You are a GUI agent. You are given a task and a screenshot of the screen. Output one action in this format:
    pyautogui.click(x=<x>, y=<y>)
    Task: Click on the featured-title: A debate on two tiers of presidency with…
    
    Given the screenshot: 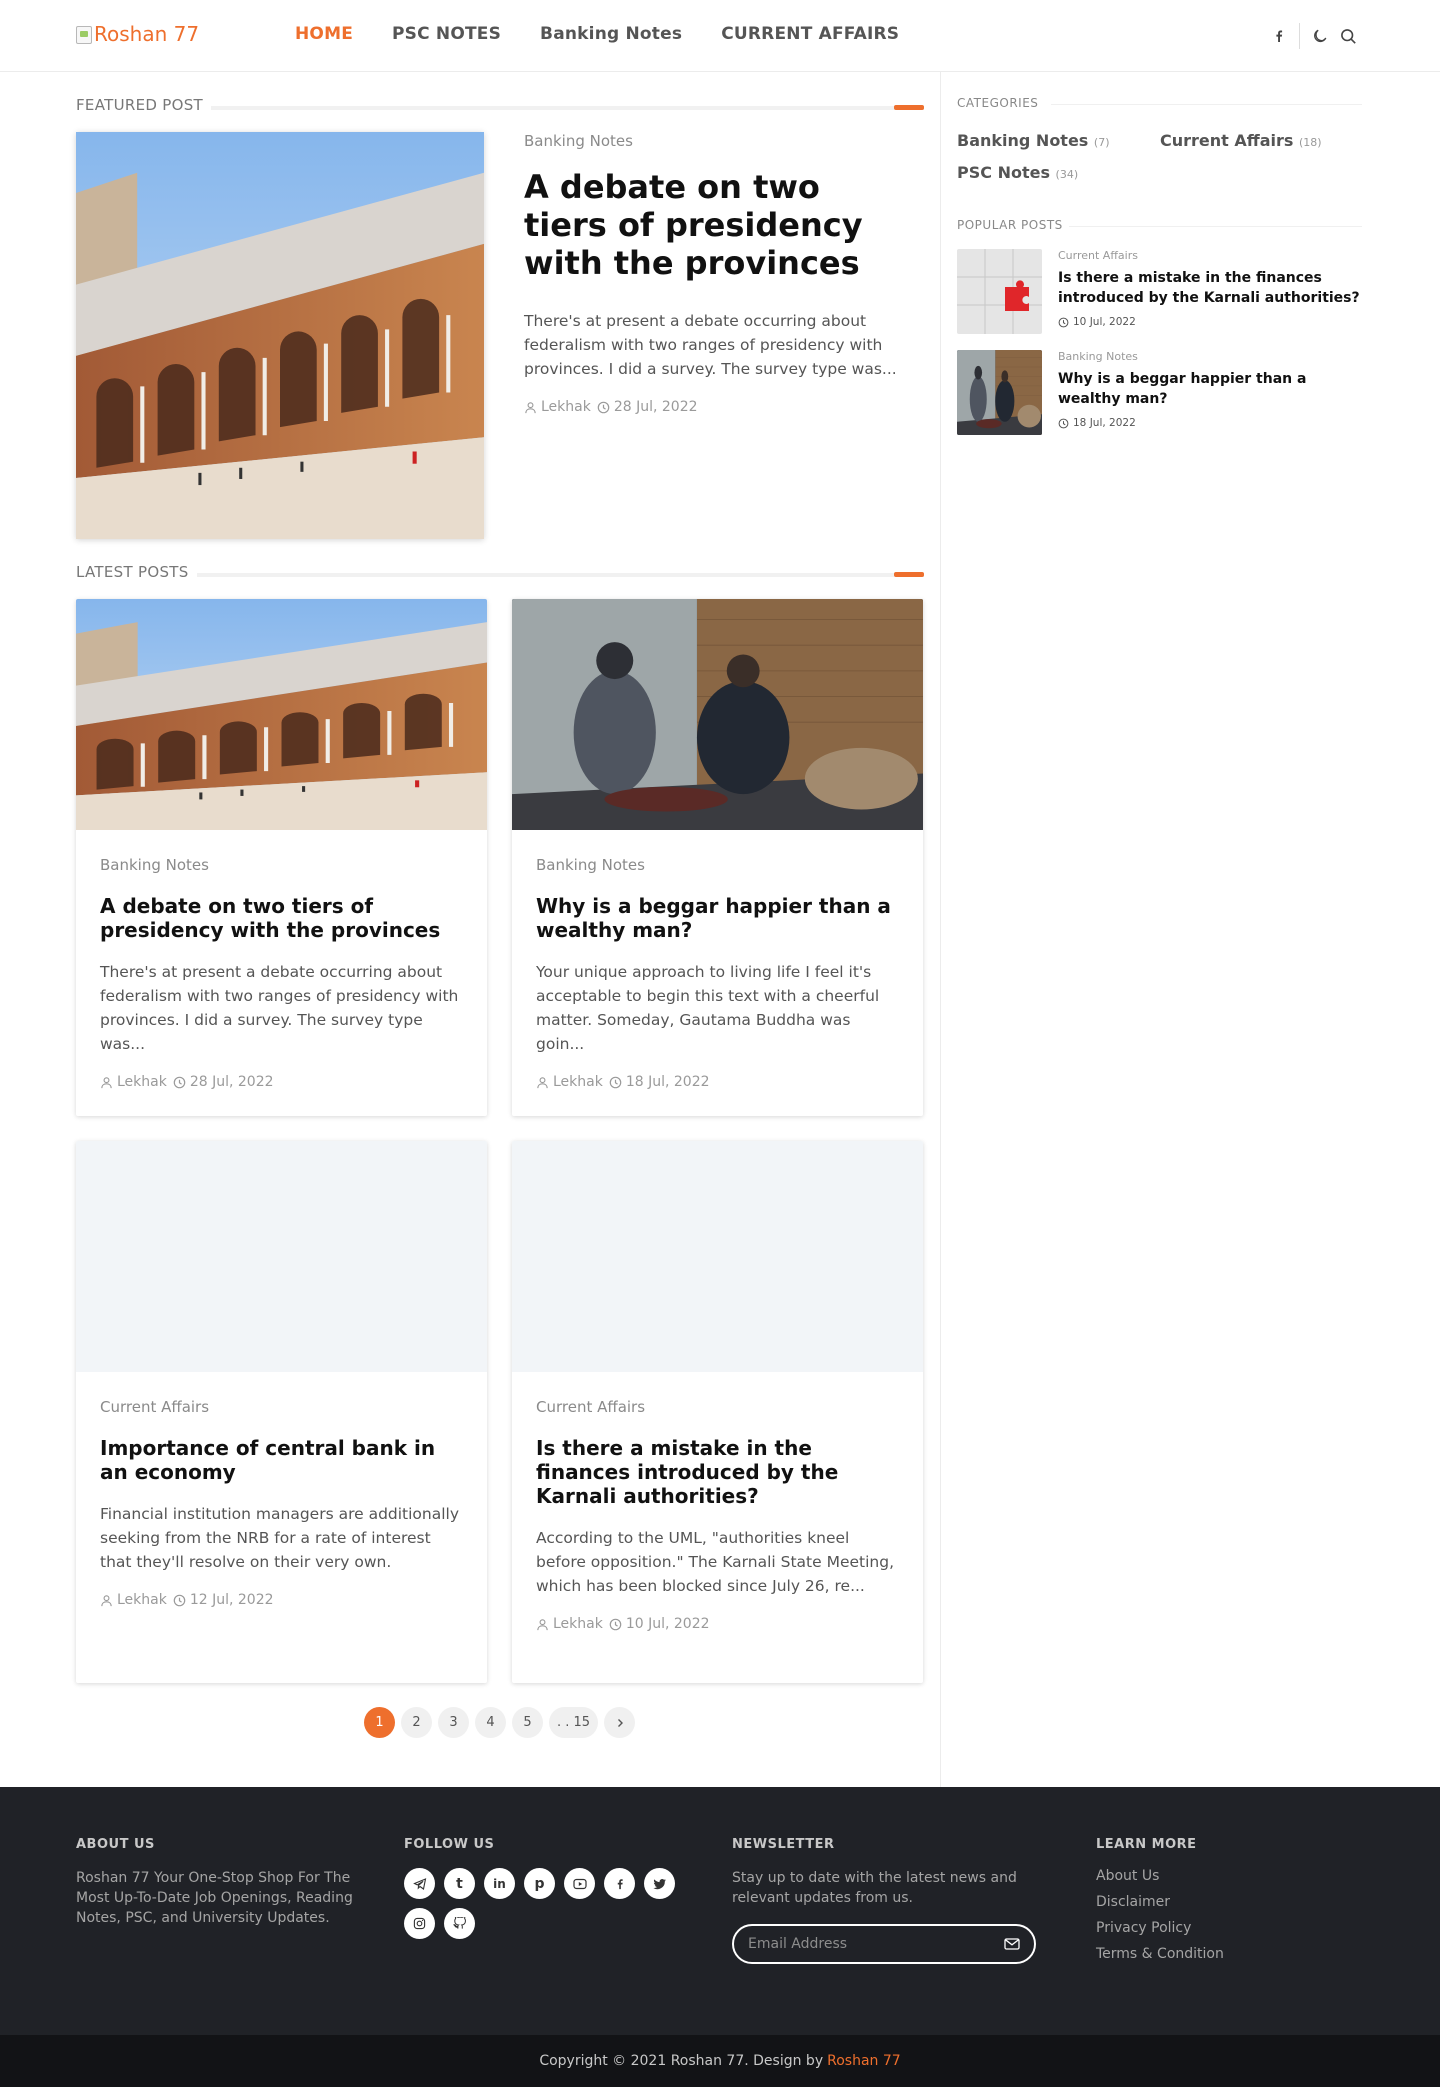 What is the action you would take?
    pyautogui.click(x=714, y=225)
    